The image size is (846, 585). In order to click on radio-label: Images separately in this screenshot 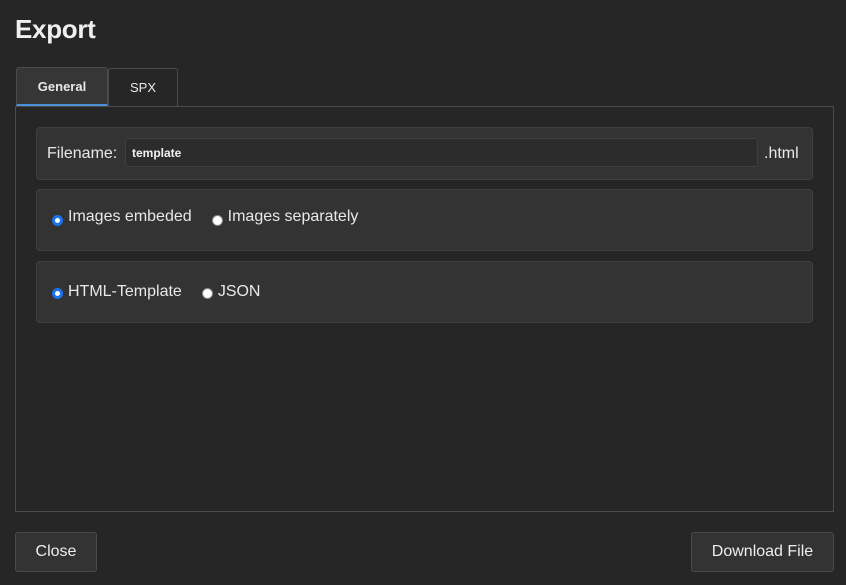, I will do `click(293, 216)`.